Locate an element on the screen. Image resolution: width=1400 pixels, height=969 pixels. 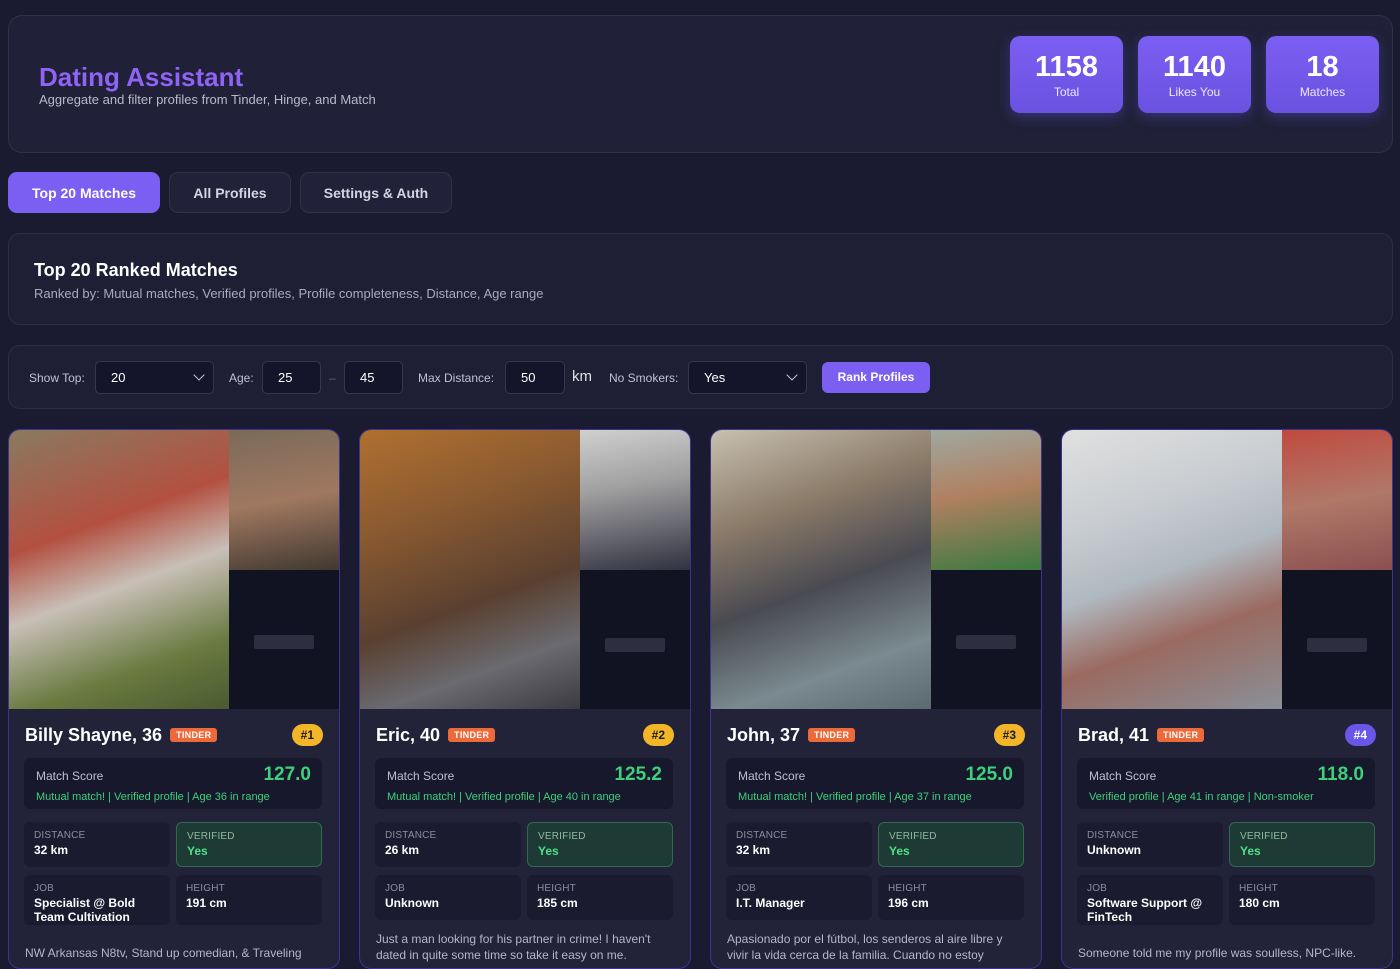
no-smokers-label: No Smokers: is located at coordinates (644, 378).